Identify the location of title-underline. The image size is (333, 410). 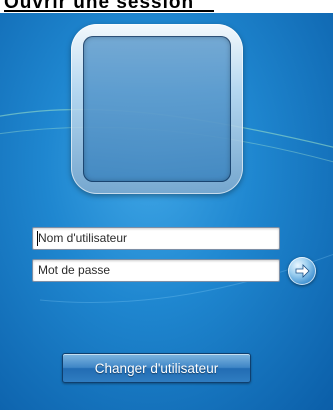
(109, 11).